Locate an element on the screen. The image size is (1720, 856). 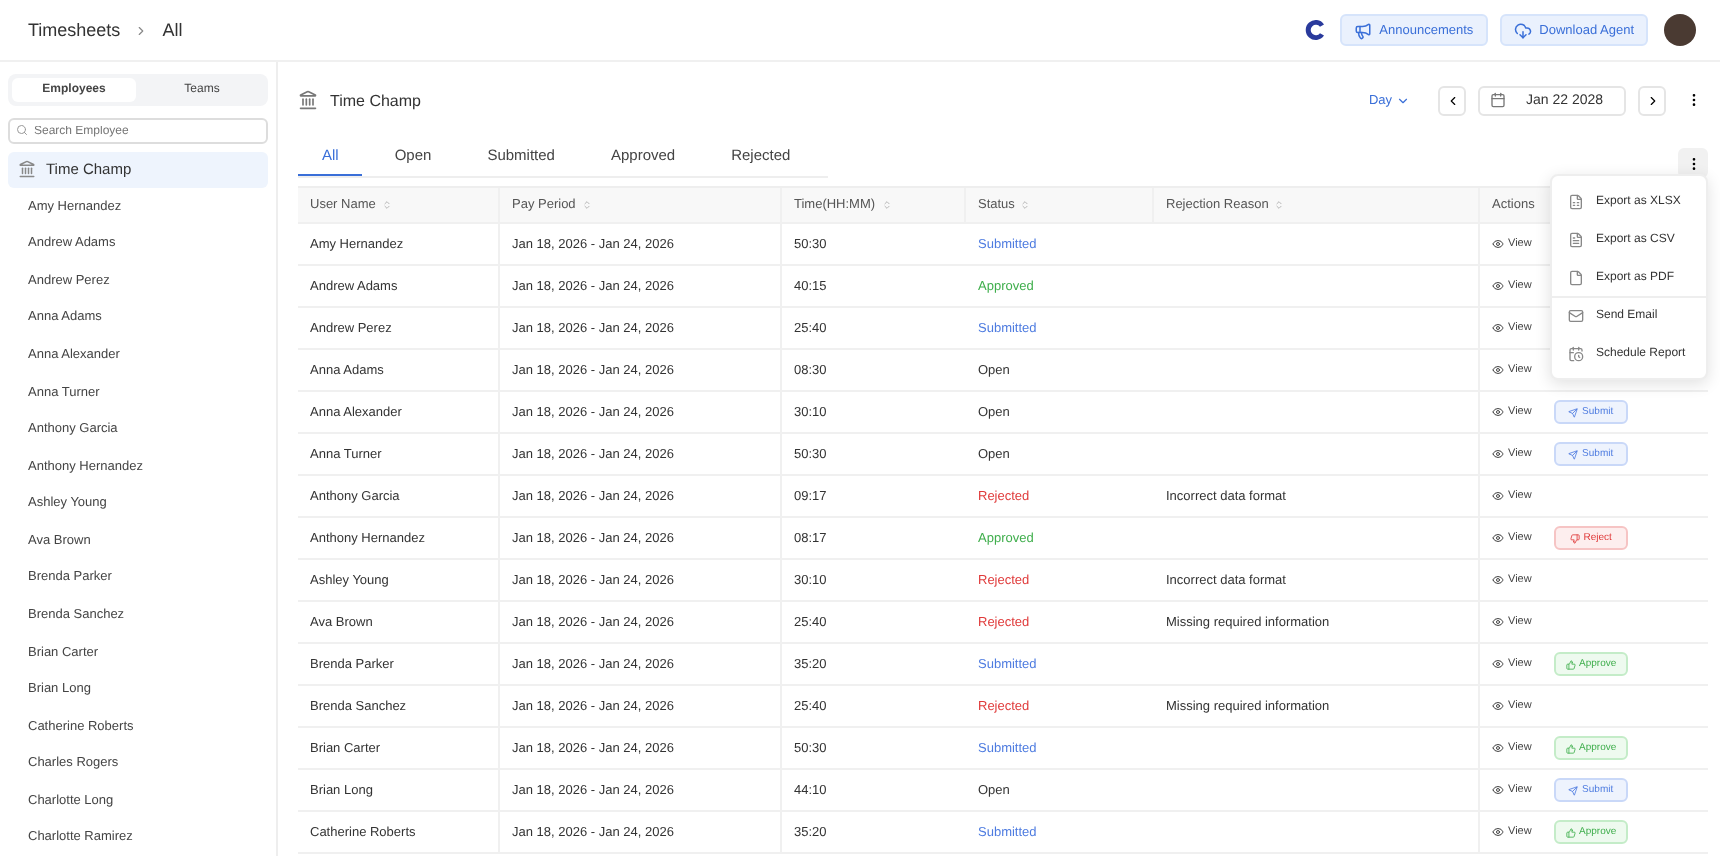
chevron-icon is located at coordinates (141, 30).